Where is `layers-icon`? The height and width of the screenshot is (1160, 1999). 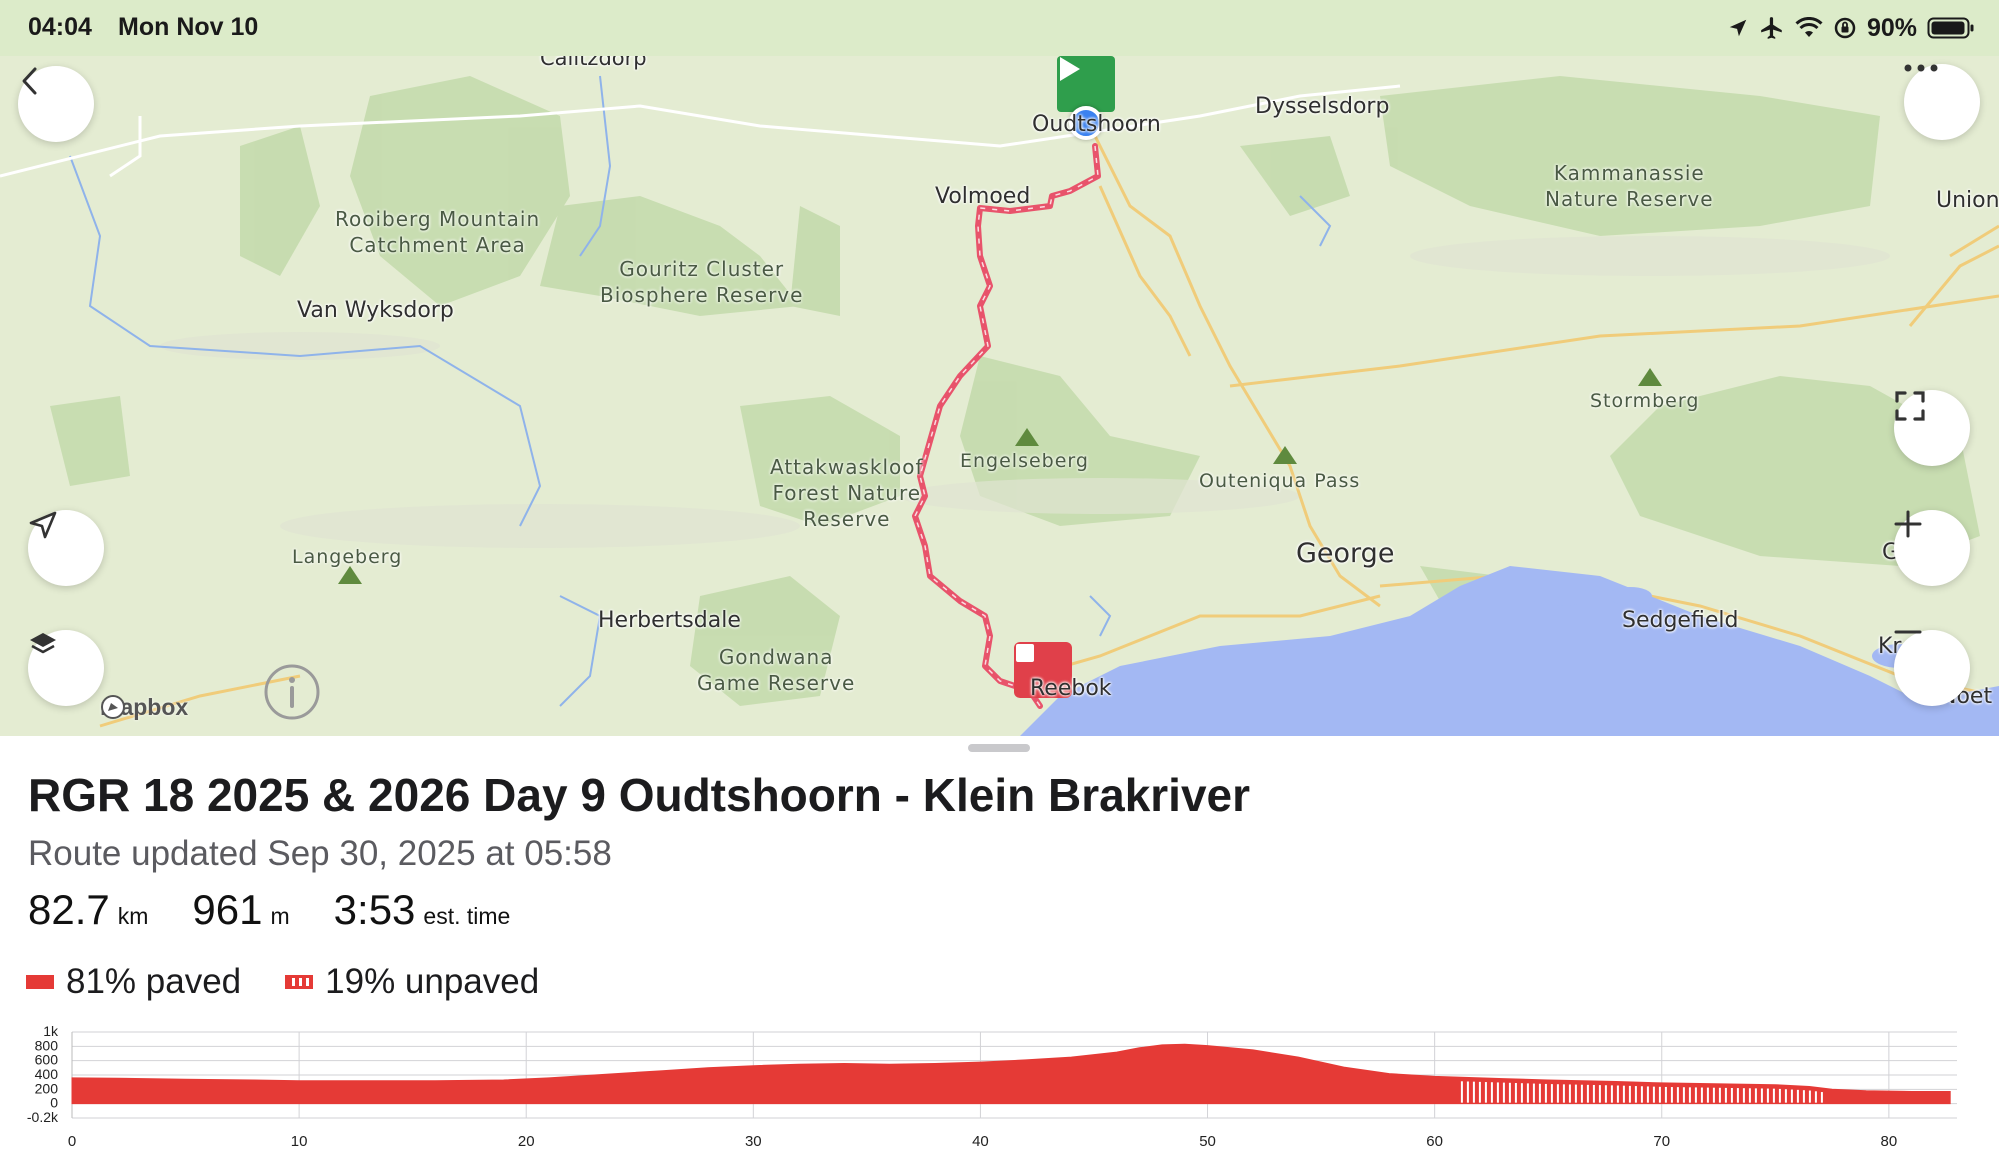 layers-icon is located at coordinates (43, 643).